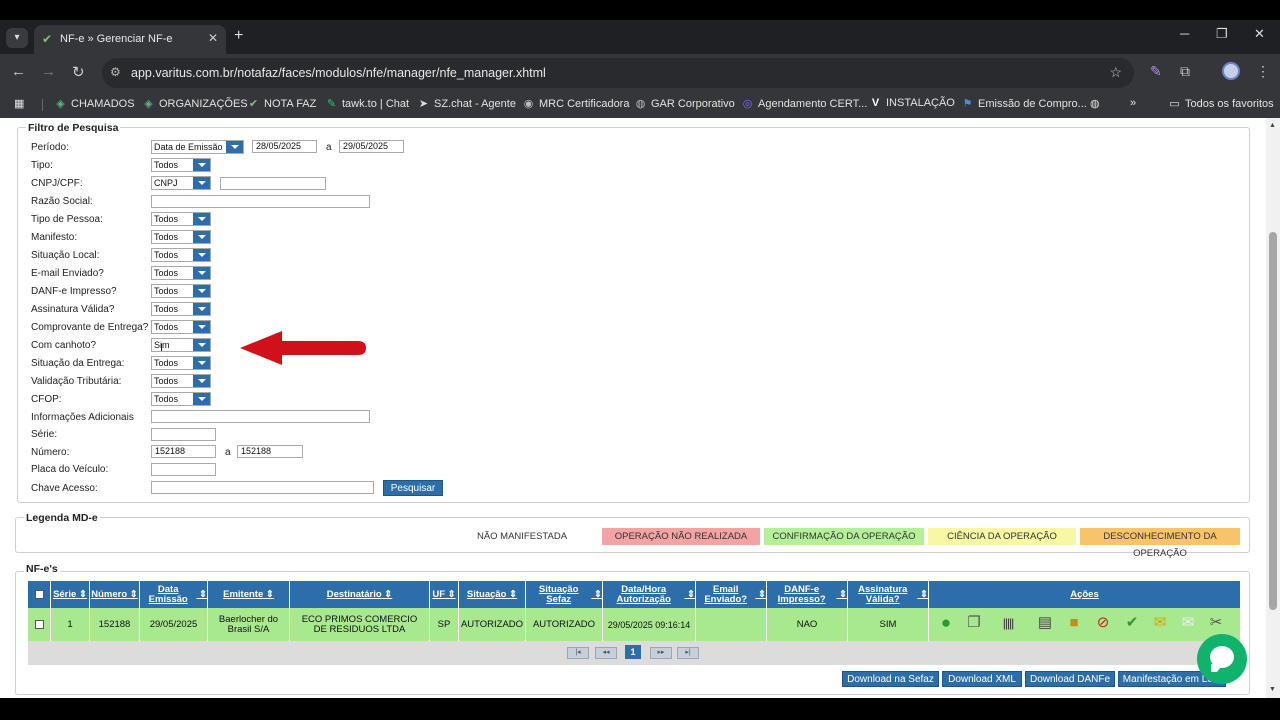 Image resolution: width=1280 pixels, height=720 pixels. I want to click on reload-icon: ↻, so click(78, 72).